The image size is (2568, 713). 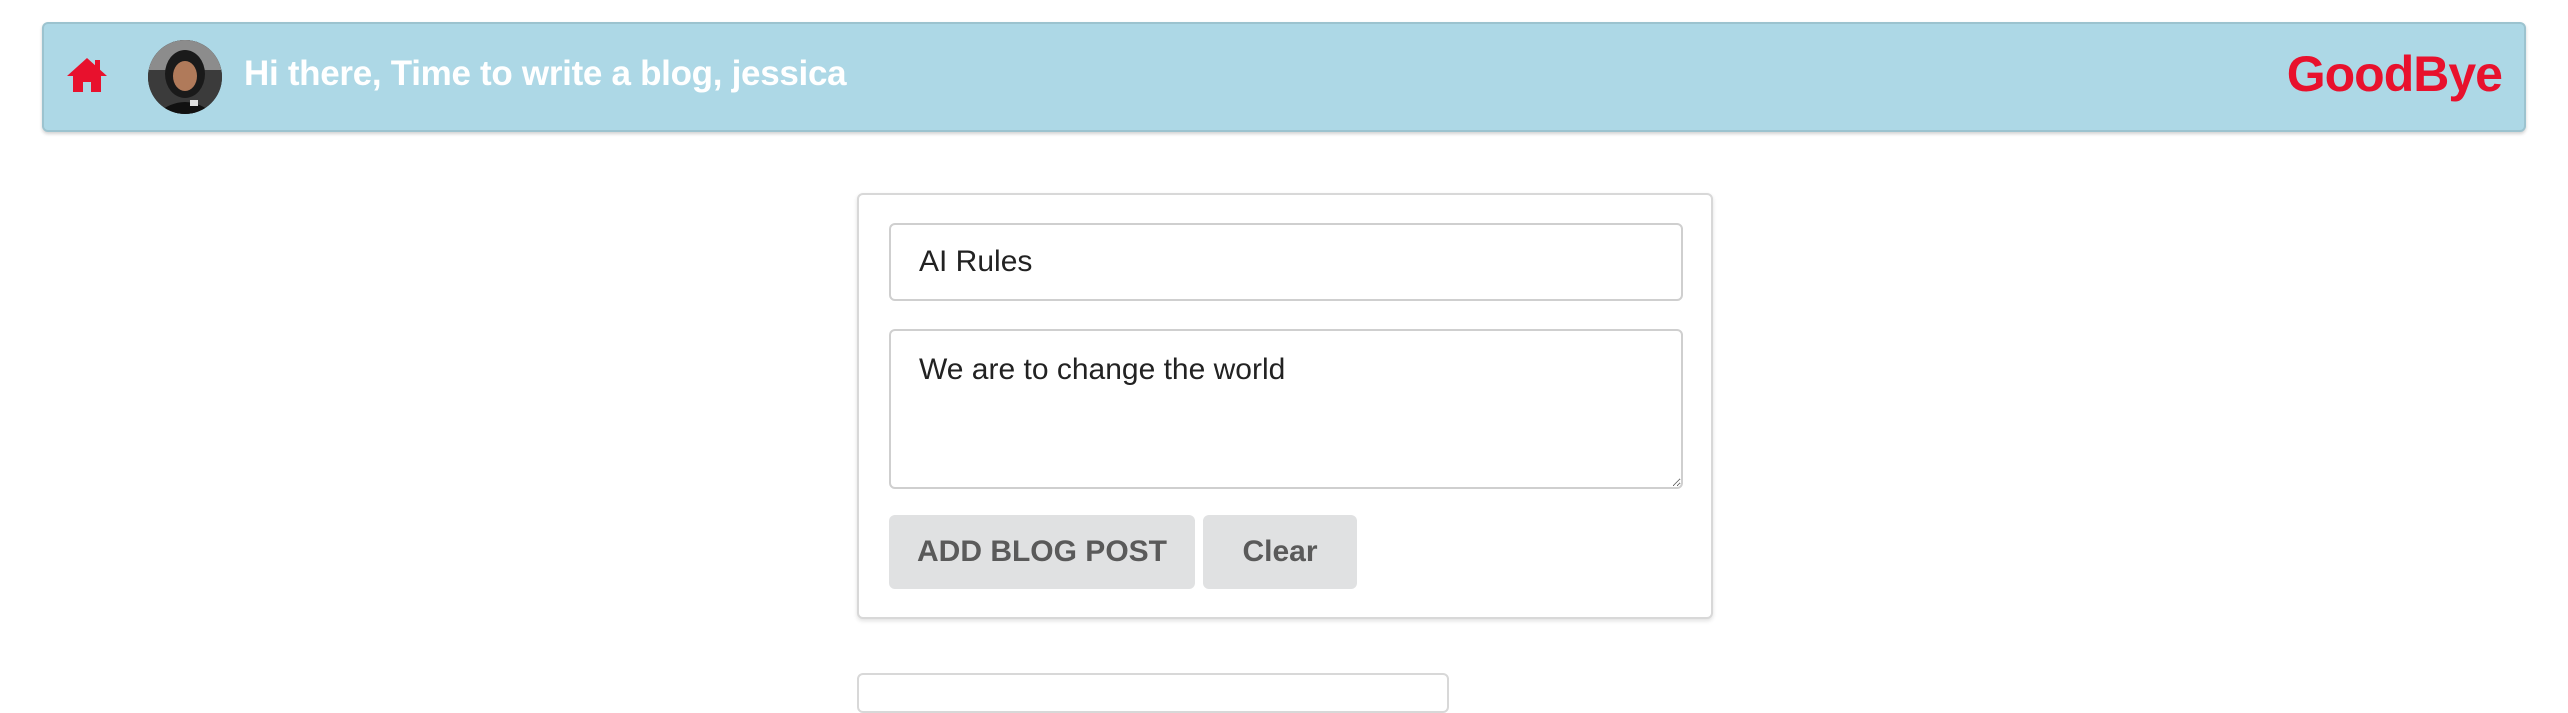 I want to click on post-title-input, so click(x=1286, y=262).